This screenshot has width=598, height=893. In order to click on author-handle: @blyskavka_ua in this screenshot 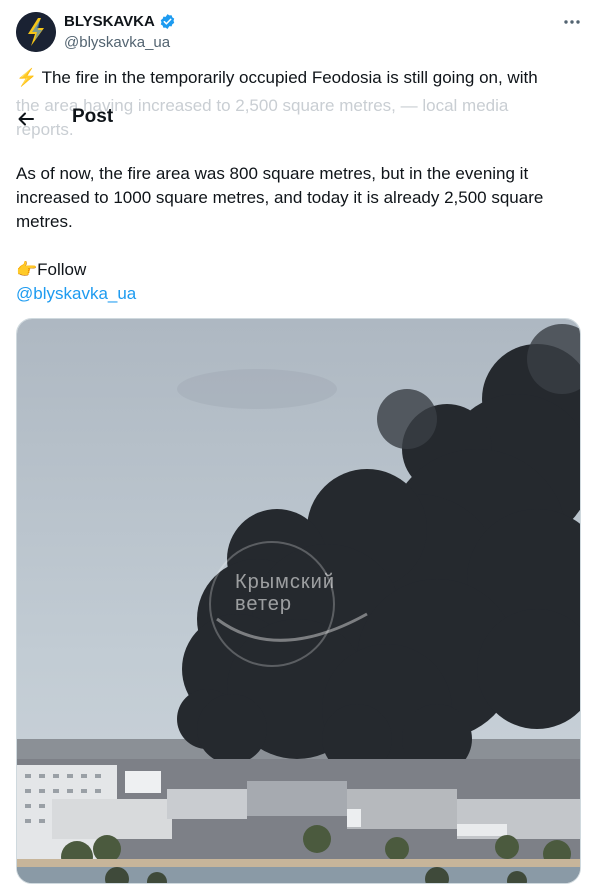, I will do `click(117, 42)`.